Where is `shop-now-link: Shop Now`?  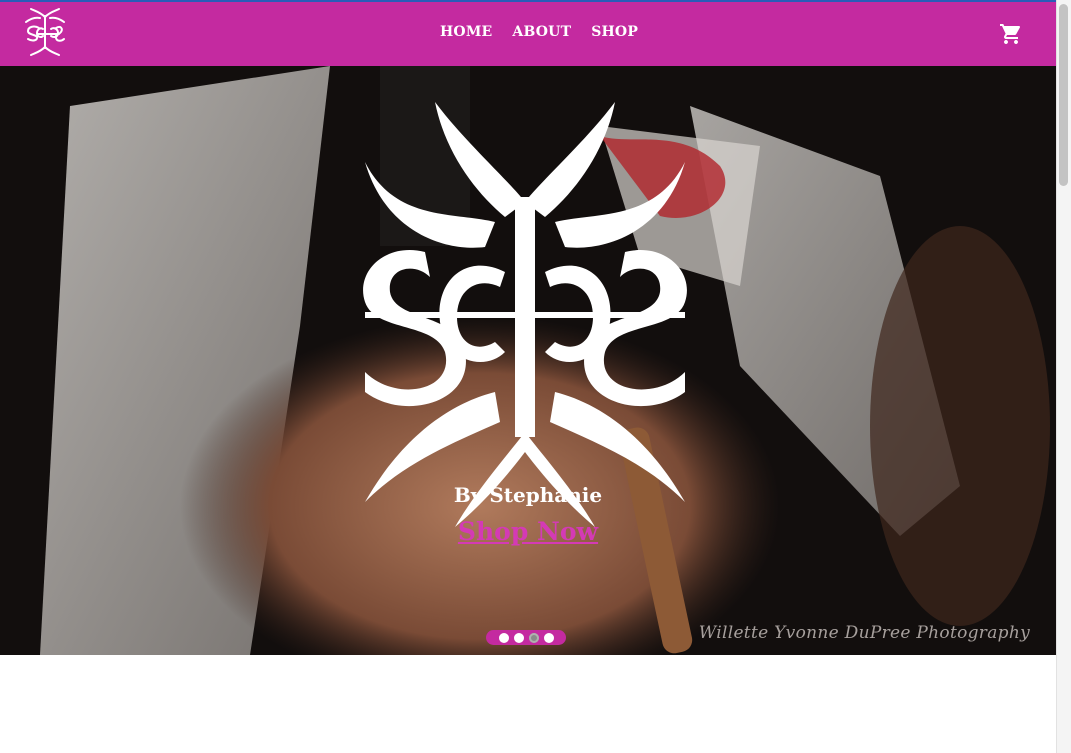
shop-now-link: Shop Now is located at coordinates (528, 531).